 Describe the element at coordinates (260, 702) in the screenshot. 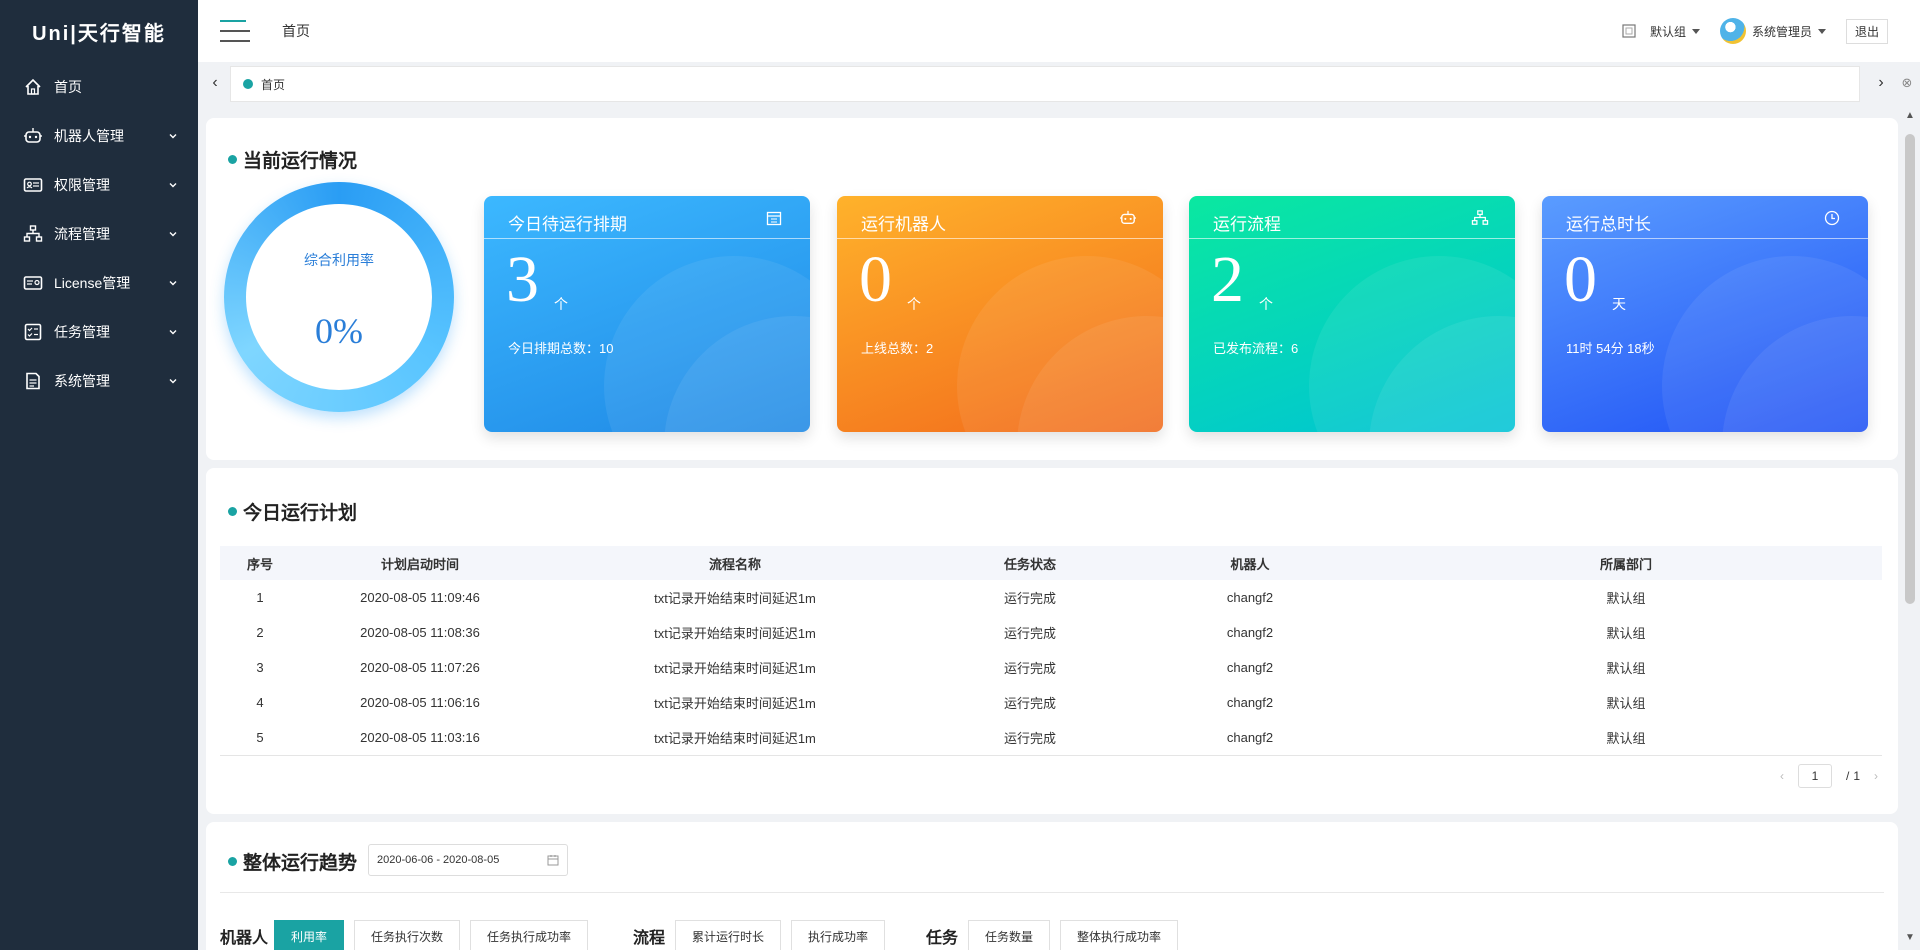

I see `table-cell: 4` at that location.